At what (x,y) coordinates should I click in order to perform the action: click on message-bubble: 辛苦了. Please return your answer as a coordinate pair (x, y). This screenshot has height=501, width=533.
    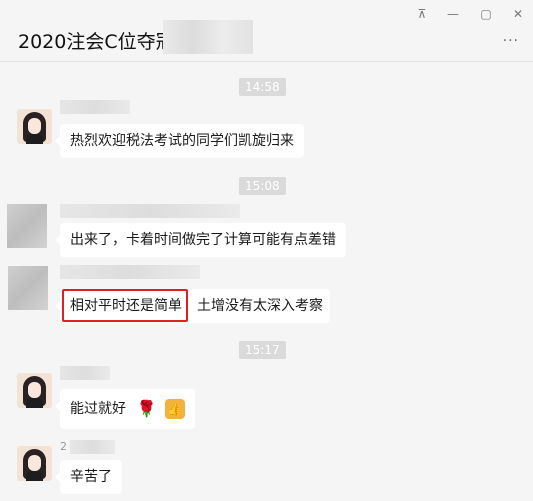
    Looking at the image, I should click on (88, 477).